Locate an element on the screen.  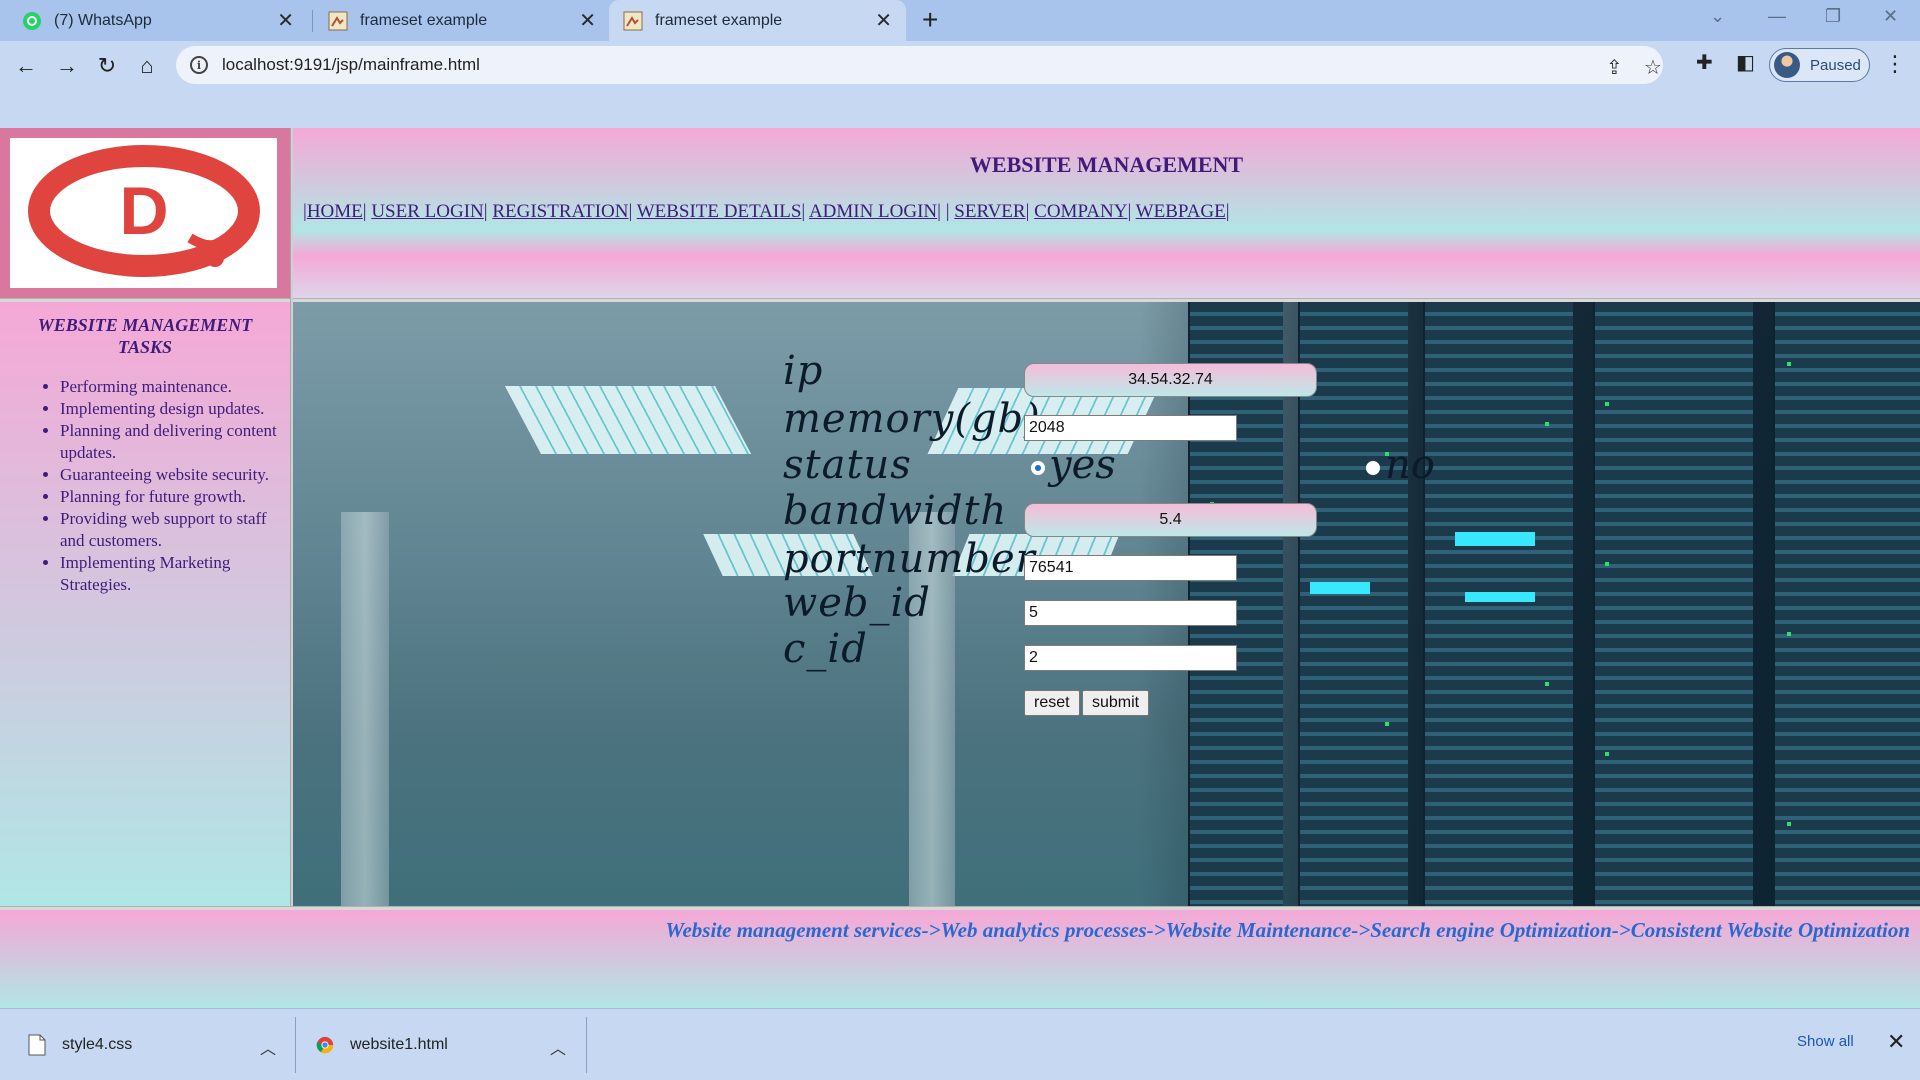
portnumber-field: 76541 is located at coordinates (1130, 568).